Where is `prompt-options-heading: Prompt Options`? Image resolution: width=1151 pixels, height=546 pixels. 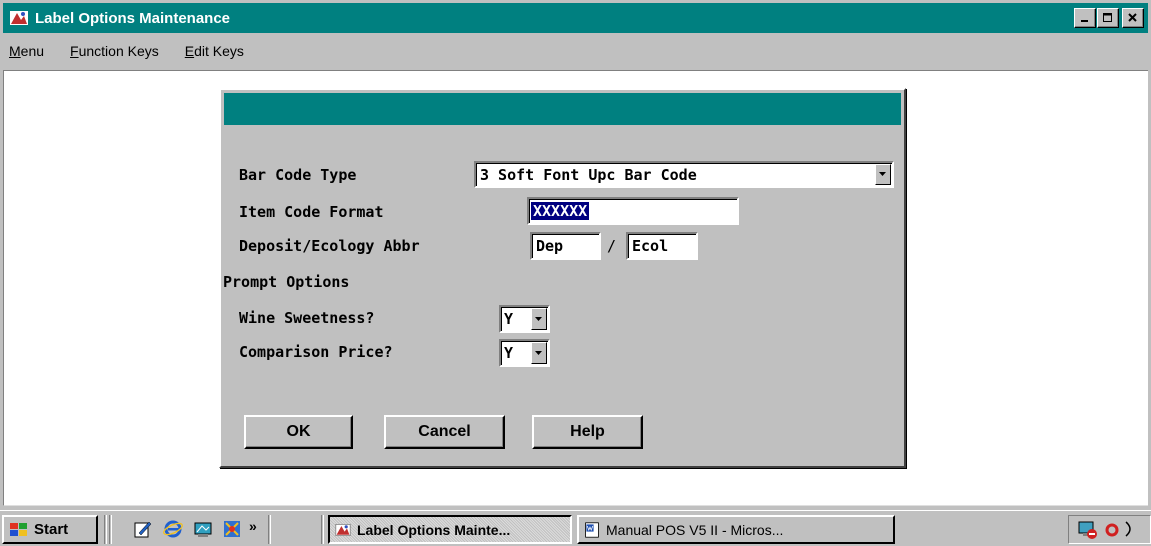 prompt-options-heading: Prompt Options is located at coordinates (286, 282).